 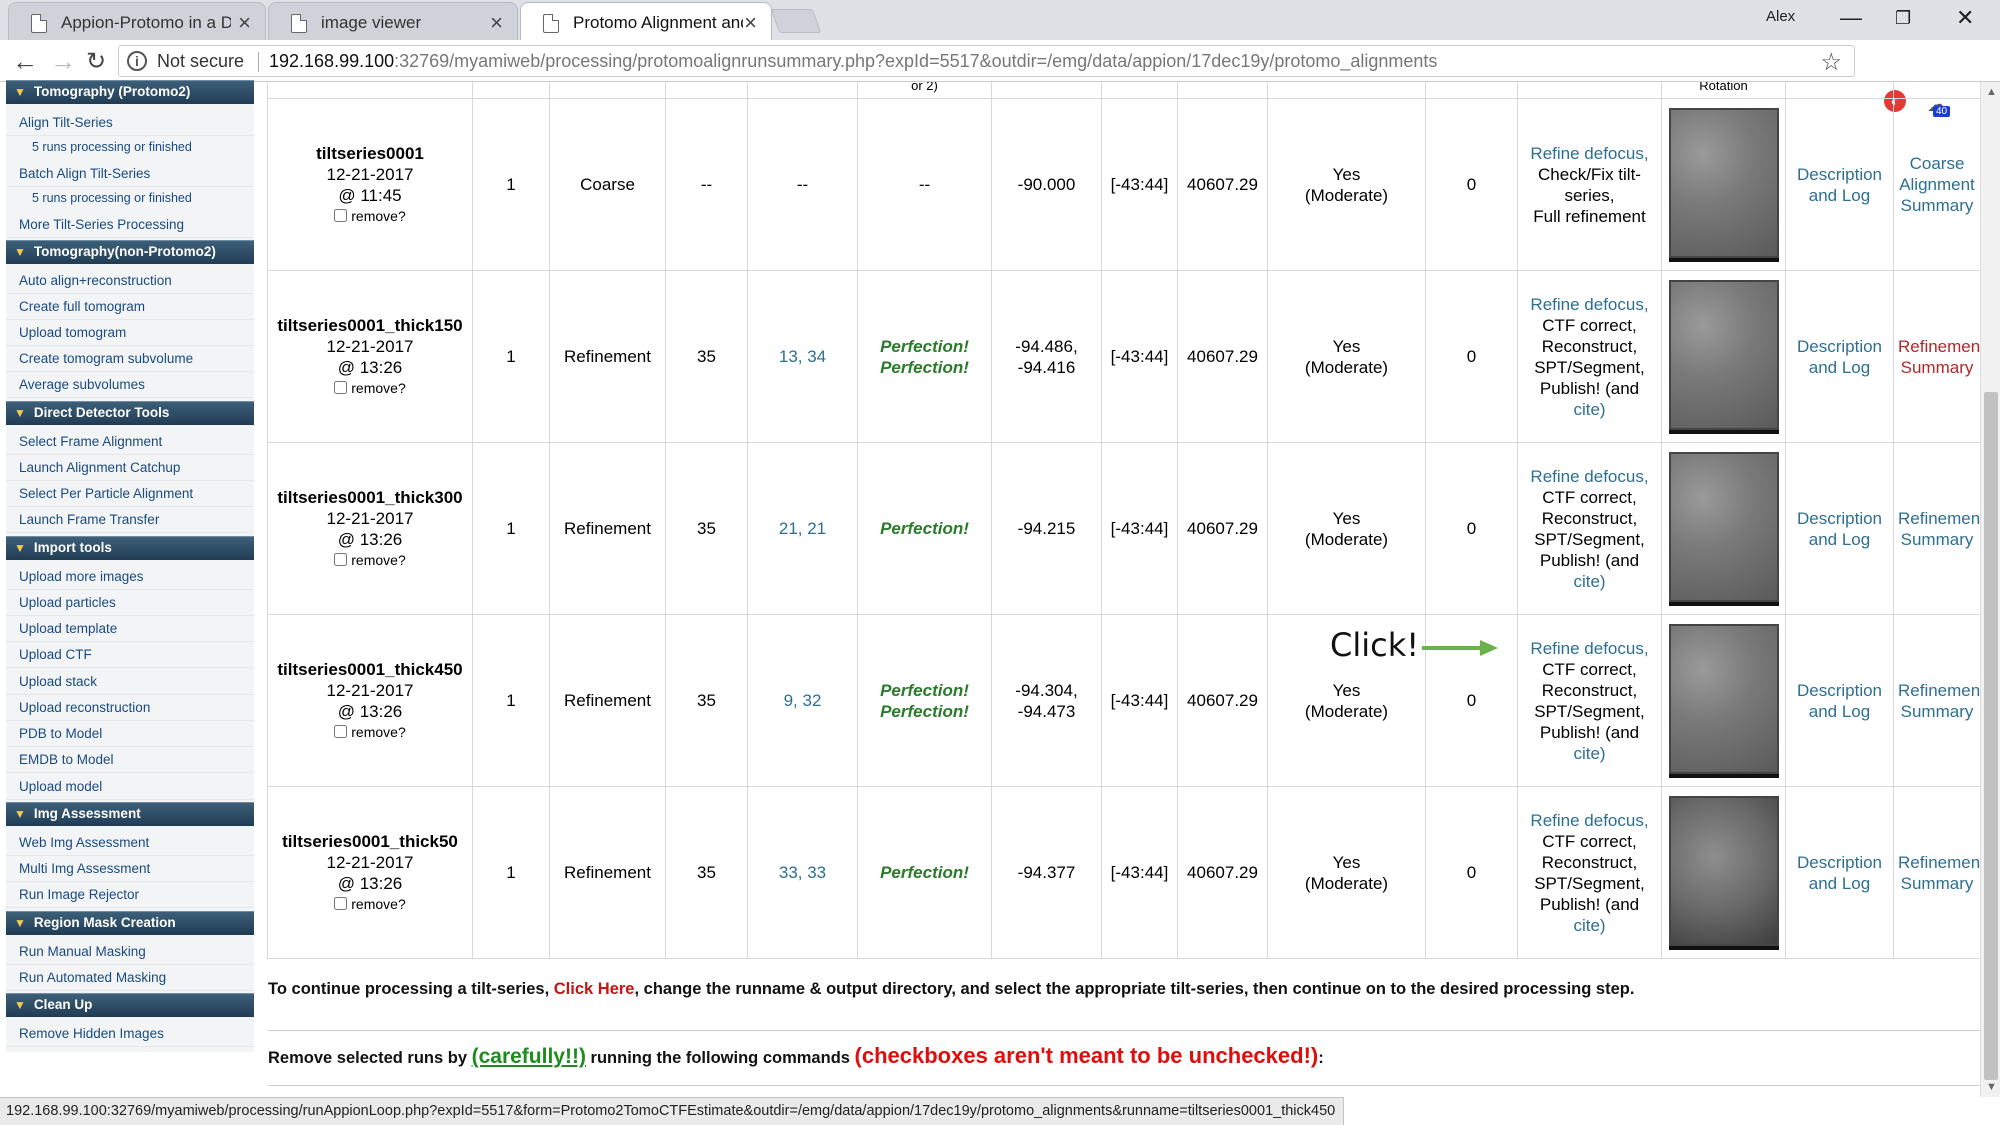 I want to click on sidebar-item-upload-more-images: Upload more images, so click(x=130, y=578).